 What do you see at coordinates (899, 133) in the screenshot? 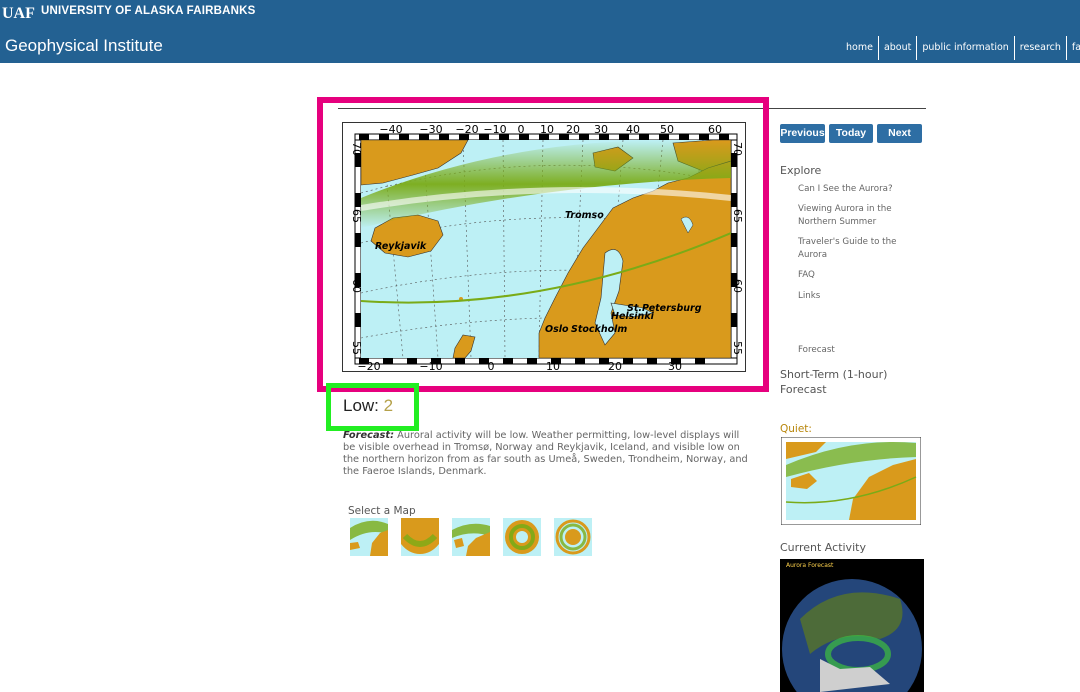
I see `next-button: Next` at bounding box center [899, 133].